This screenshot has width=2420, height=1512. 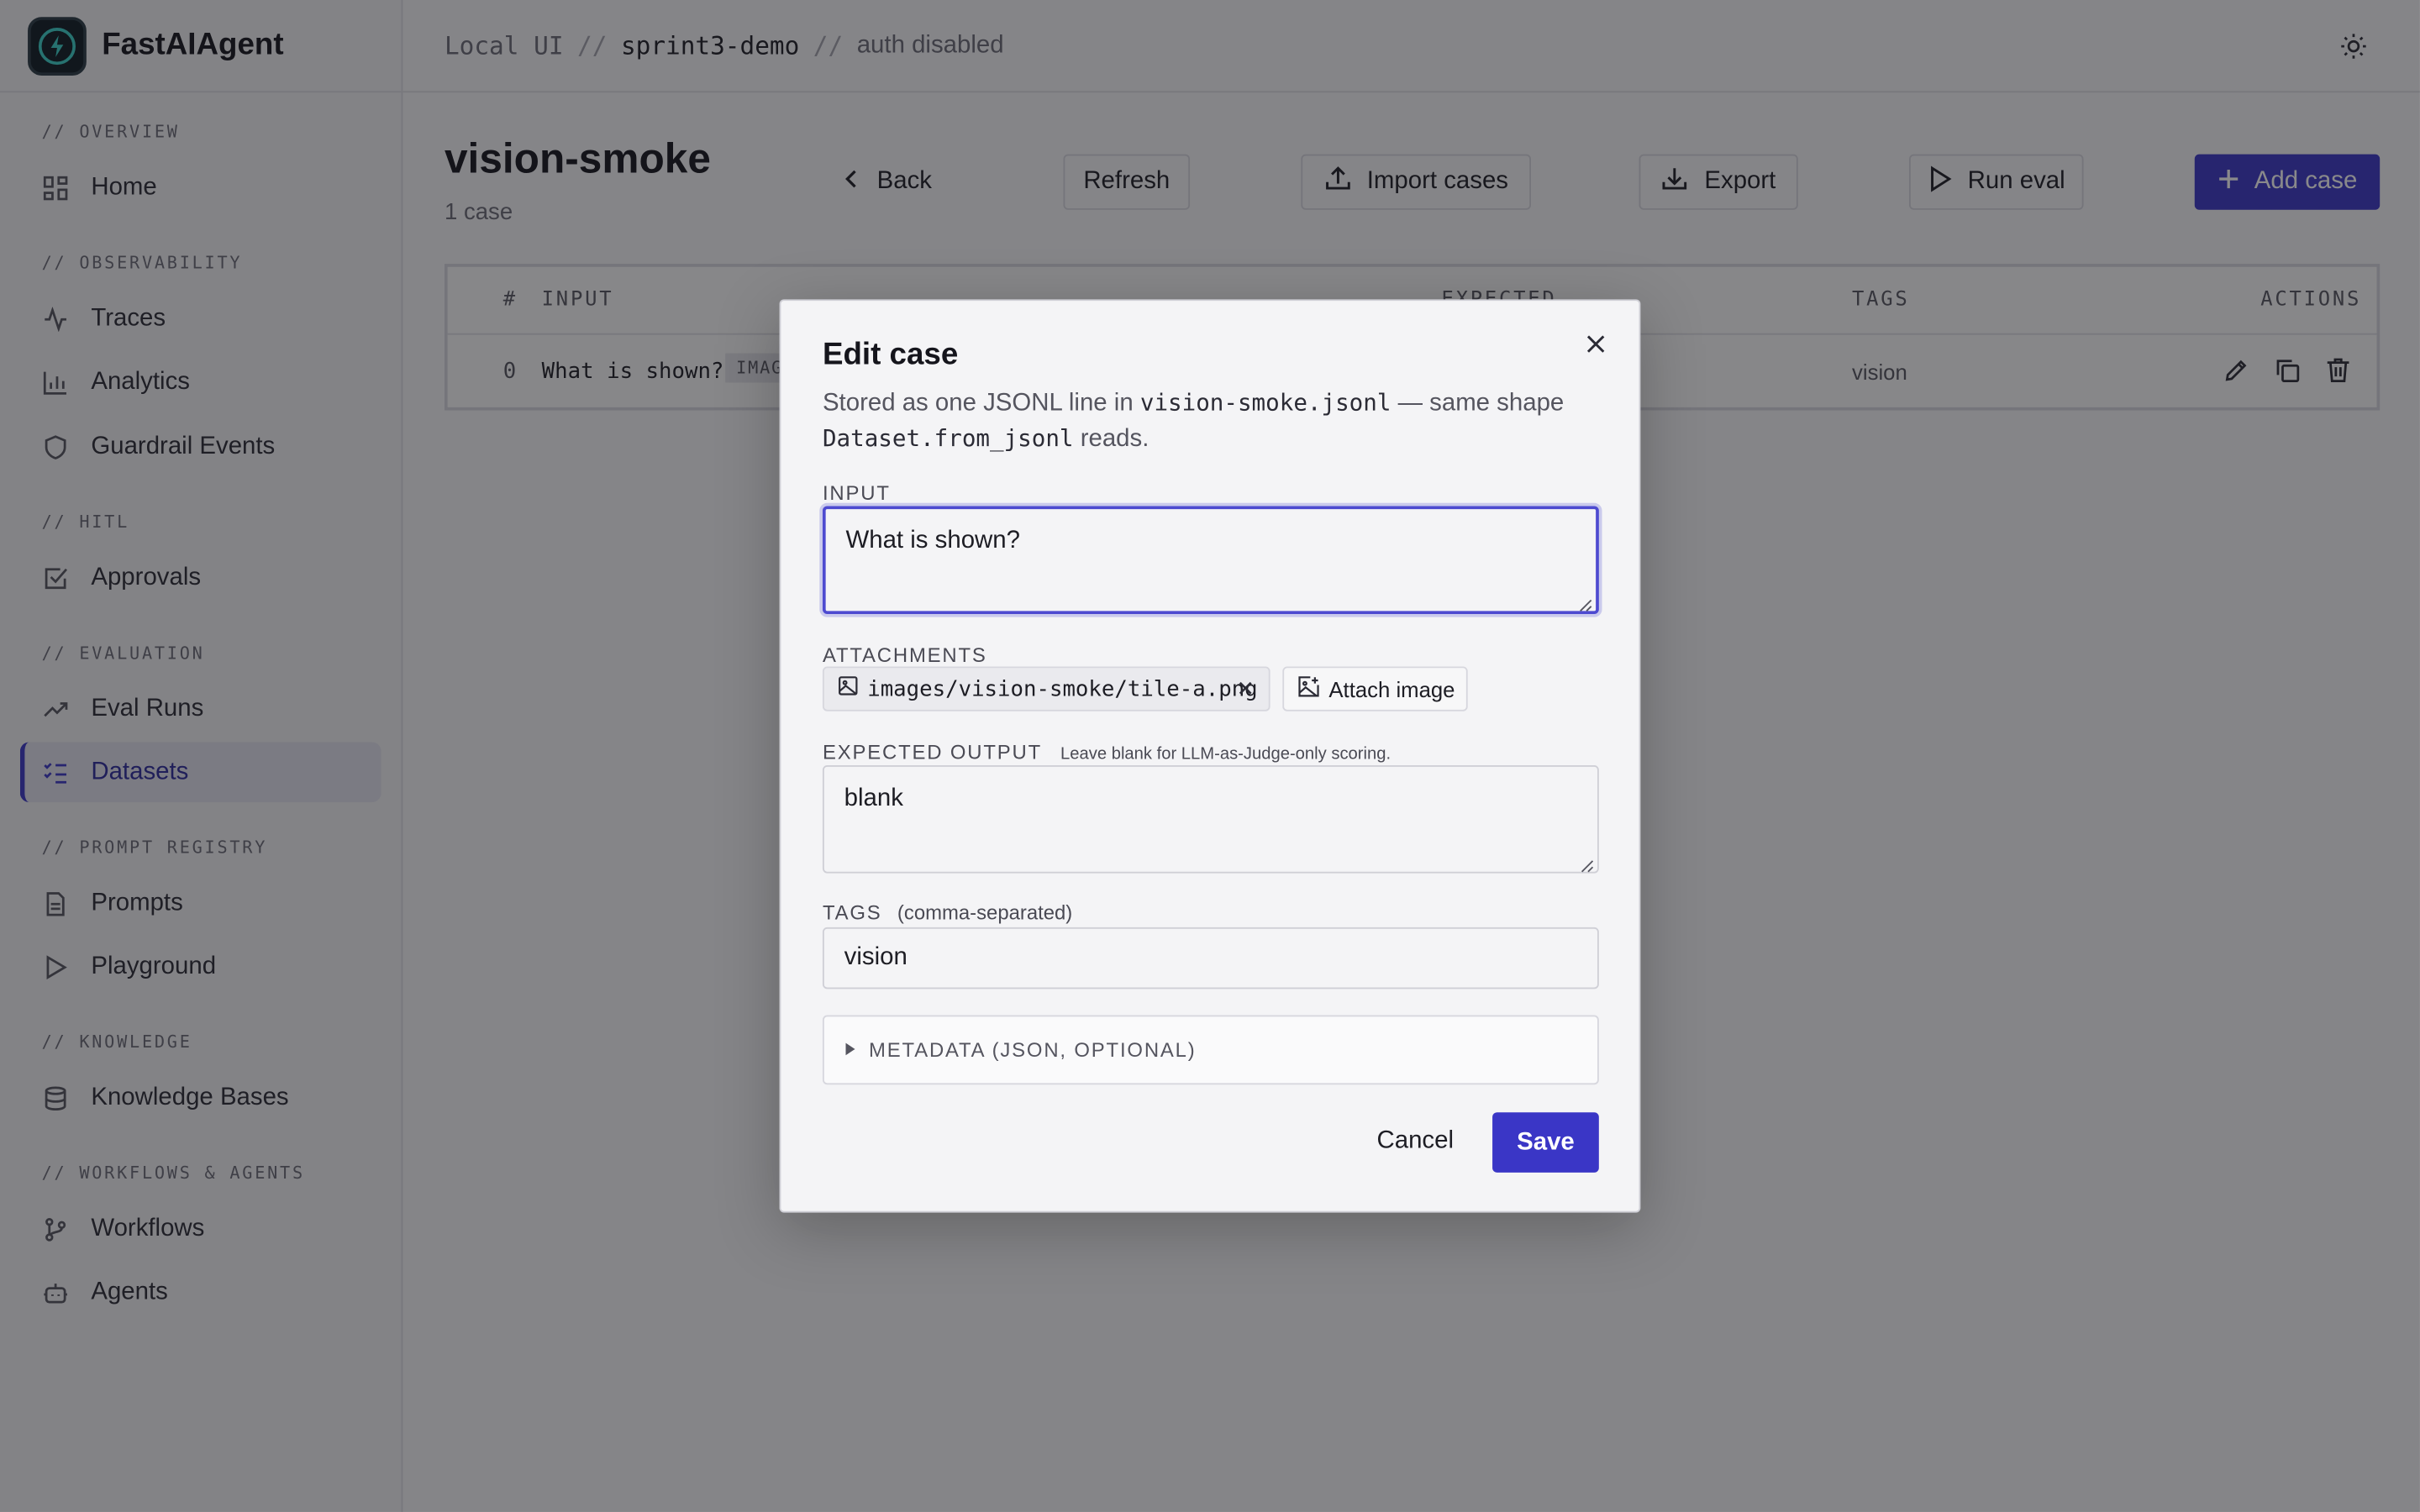 I want to click on desc-text: Stored as one JSONL line in, so click(x=981, y=403).